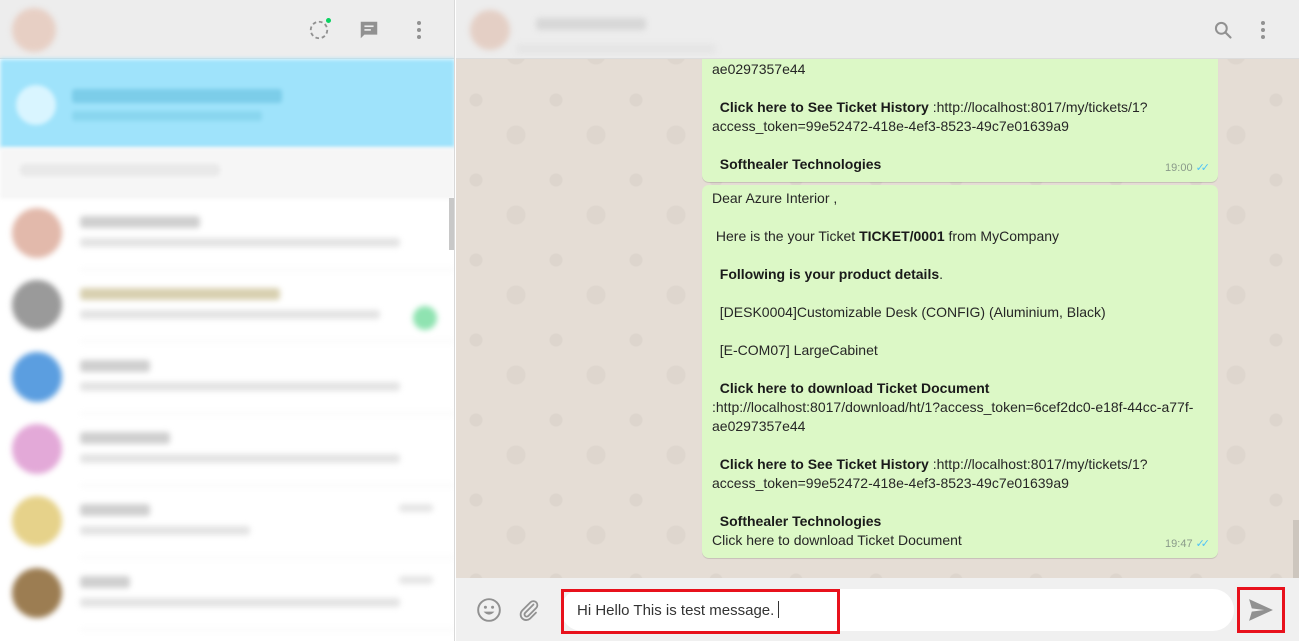  Describe the element at coordinates (227, 29) in the screenshot. I see `left-header` at that location.